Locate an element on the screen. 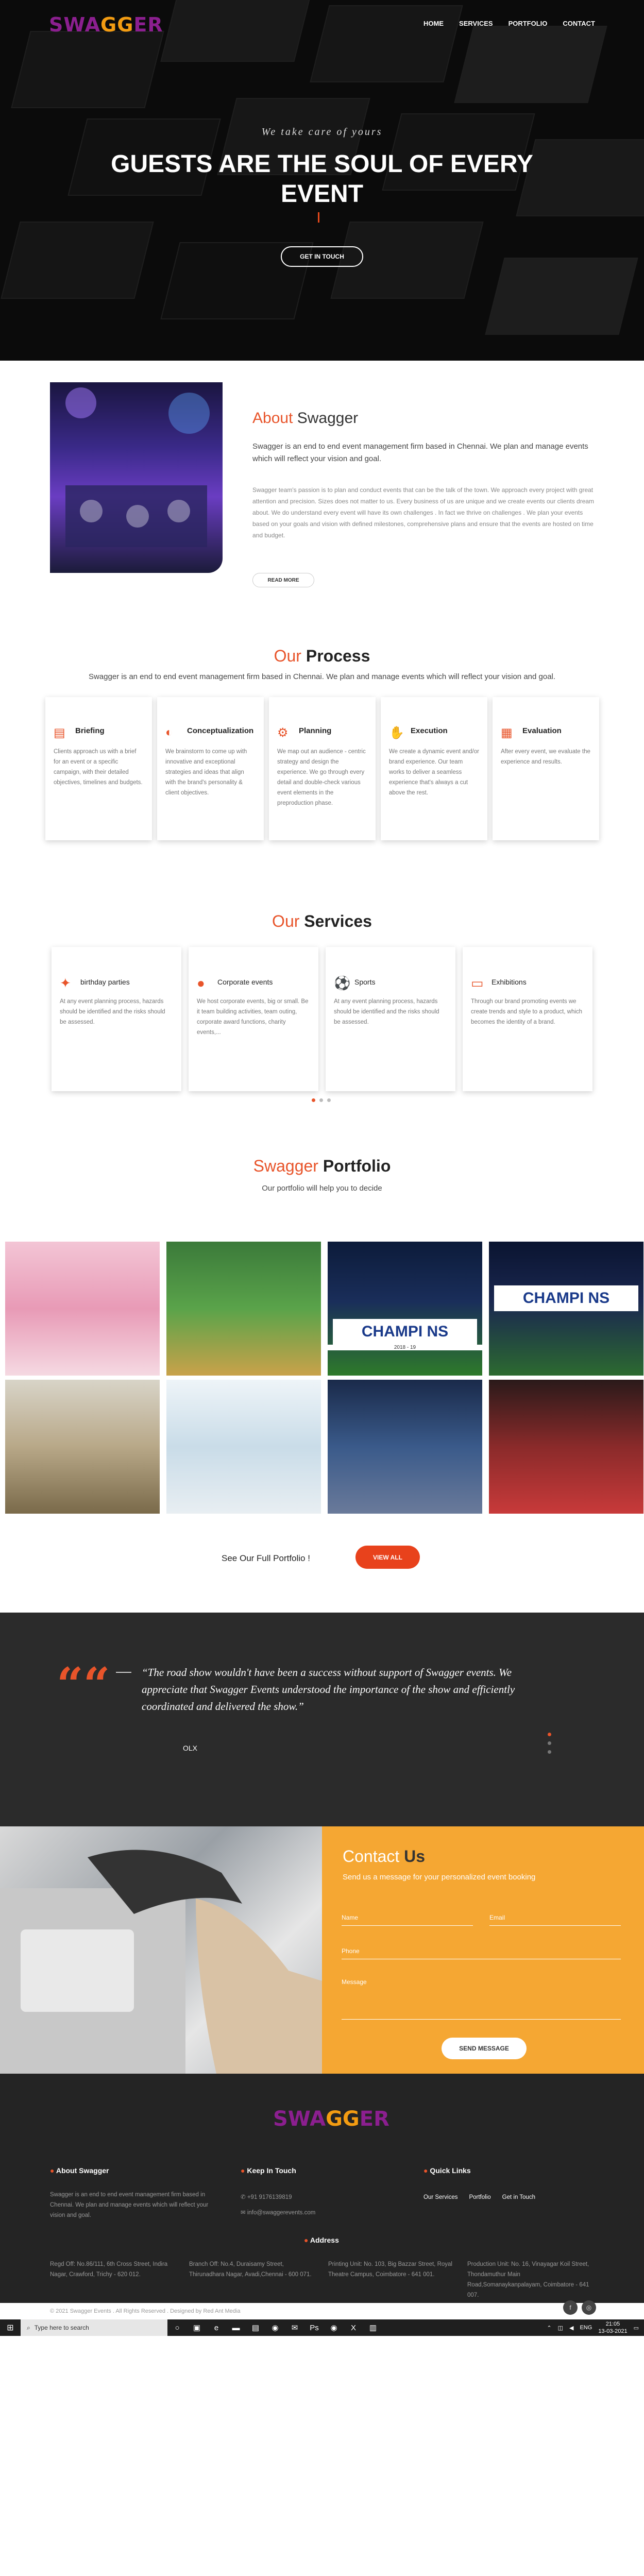 This screenshot has width=644, height=2576. notes-icon: ▥ is located at coordinates (373, 2327).